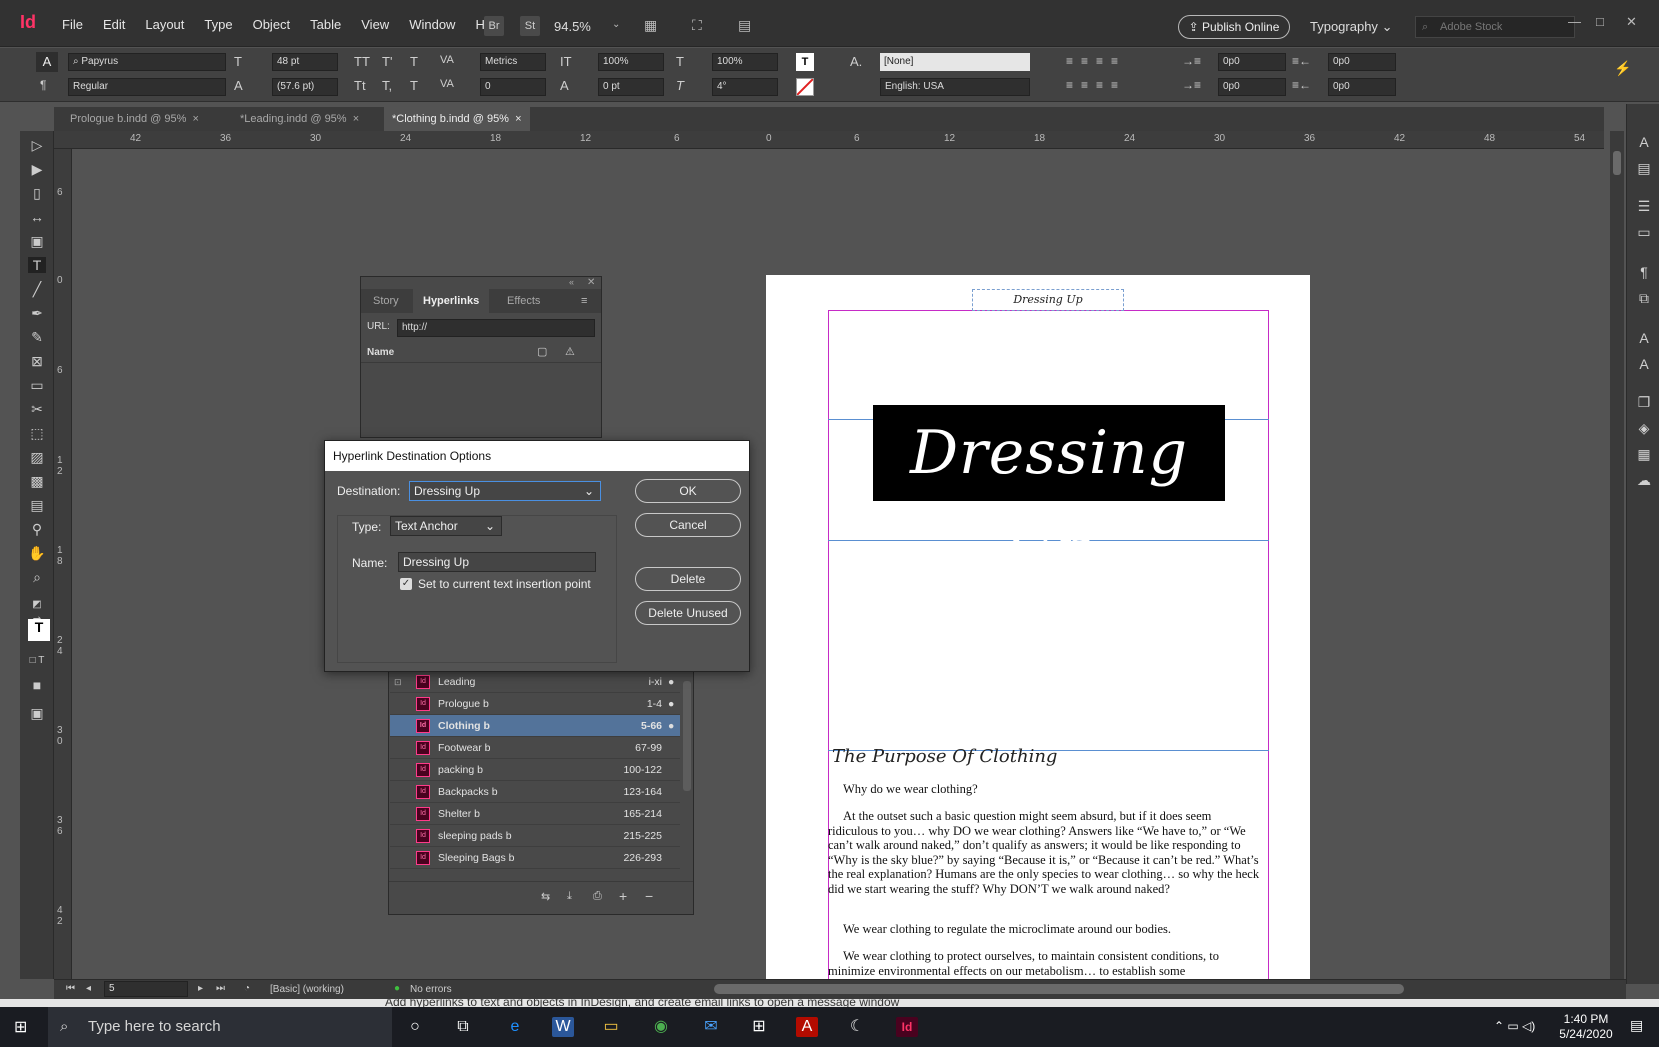 The height and width of the screenshot is (1047, 1659). I want to click on menu-table: Table, so click(325, 24).